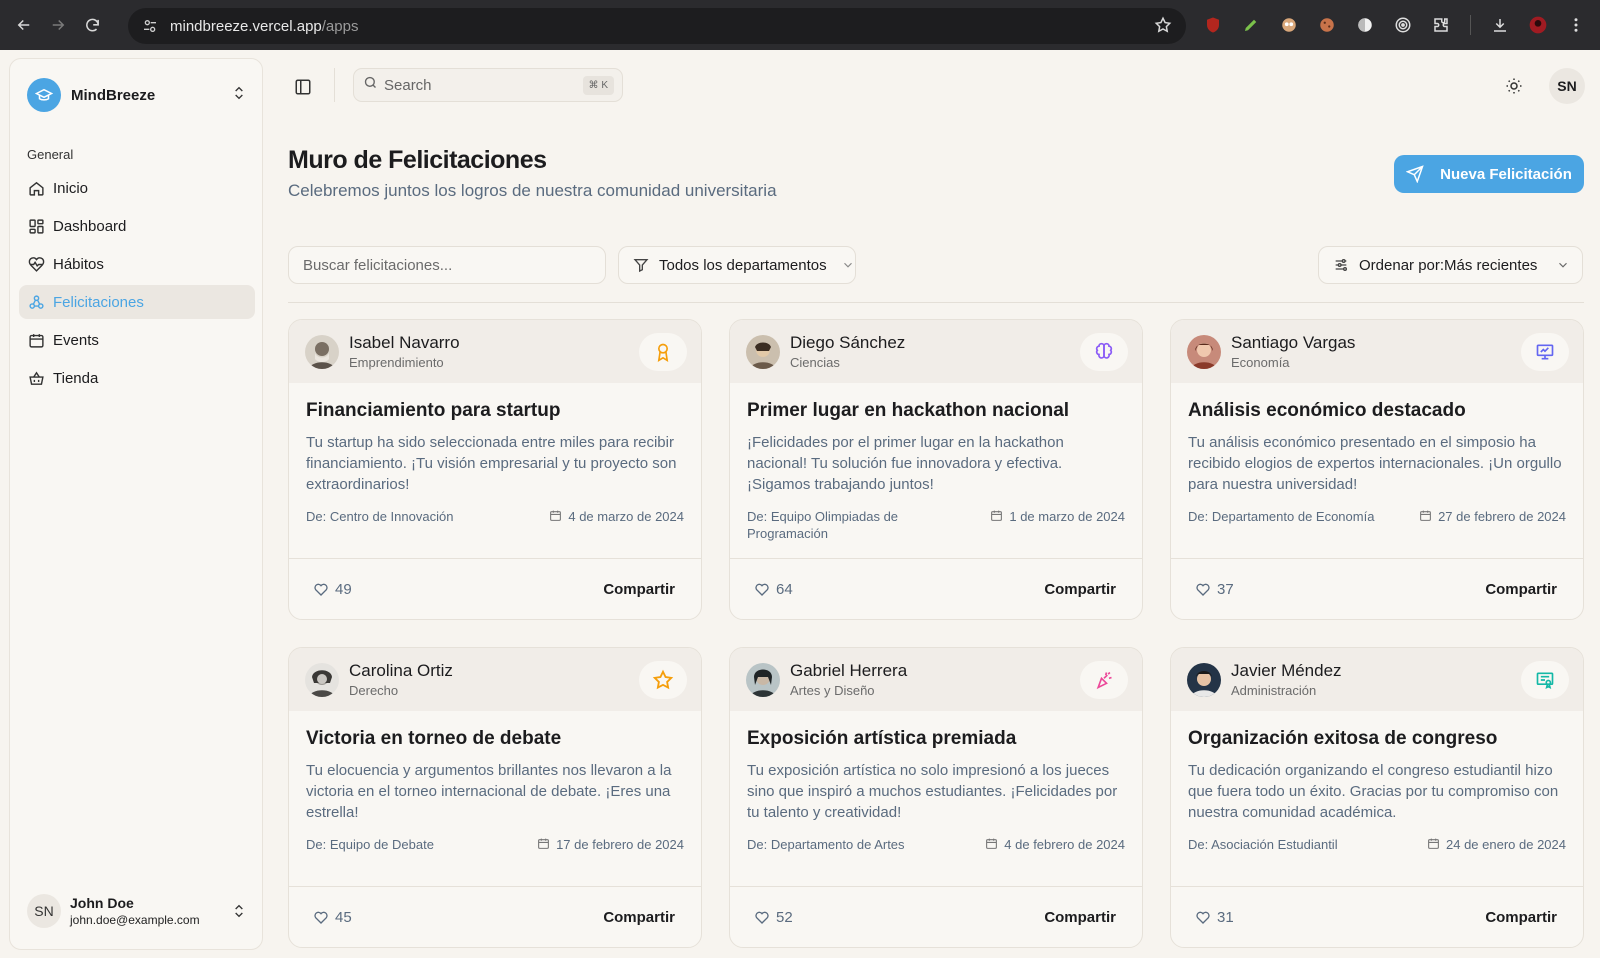 Image resolution: width=1600 pixels, height=958 pixels. Describe the element at coordinates (1274, 690) in the screenshot. I see `card-department: Administración` at that location.